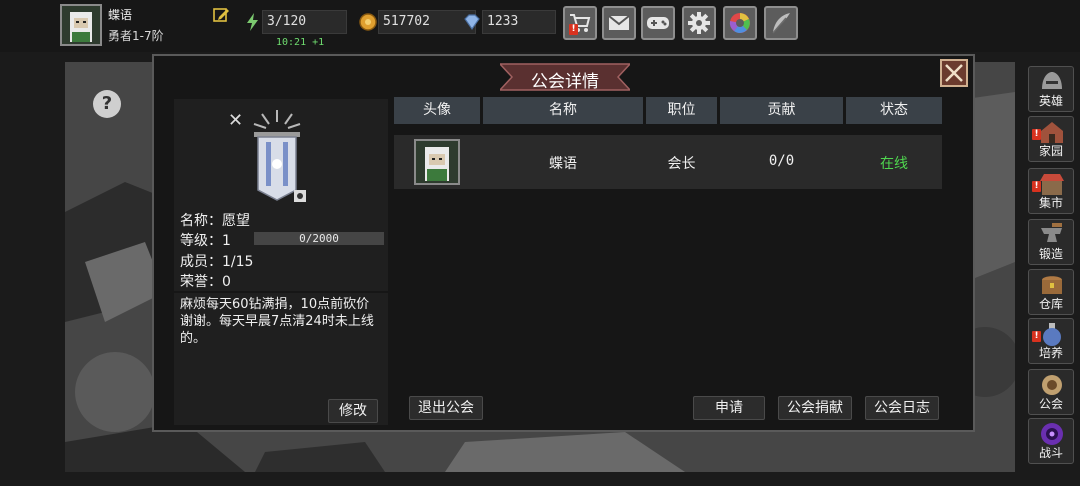  I want to click on settings-button, so click(699, 23).